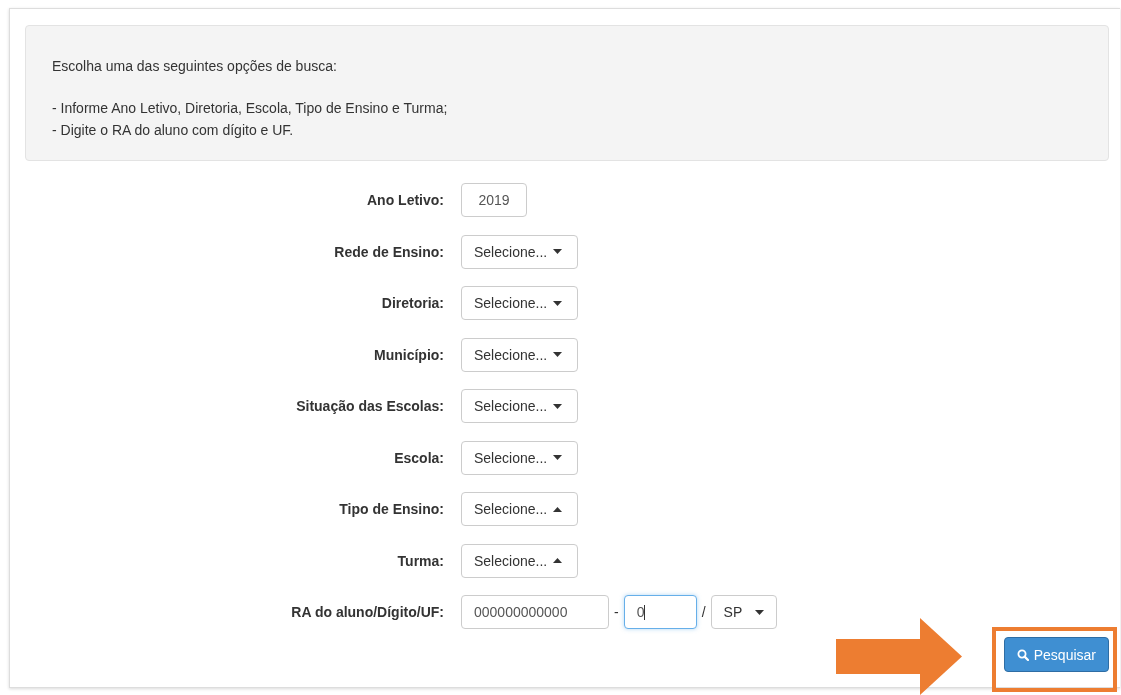 The image size is (1121, 695). I want to click on field-label: Ano Letivo:, so click(405, 200).